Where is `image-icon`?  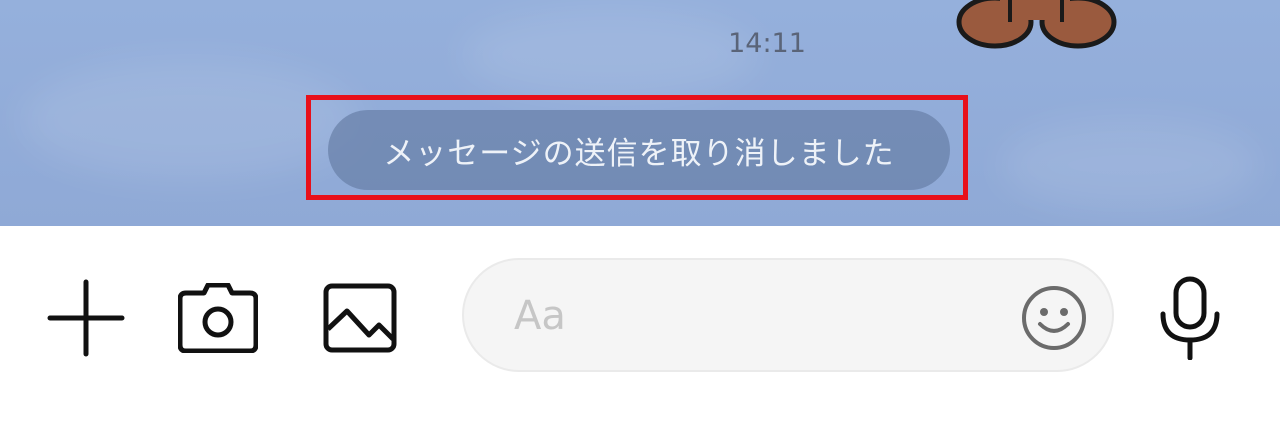 image-icon is located at coordinates (360, 318).